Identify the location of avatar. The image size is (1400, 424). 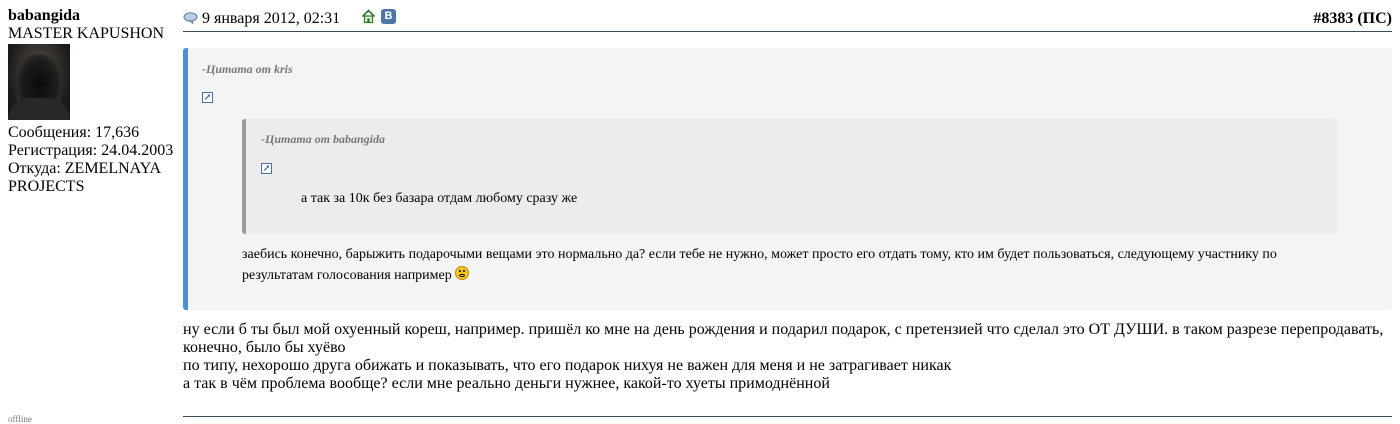
(39, 82).